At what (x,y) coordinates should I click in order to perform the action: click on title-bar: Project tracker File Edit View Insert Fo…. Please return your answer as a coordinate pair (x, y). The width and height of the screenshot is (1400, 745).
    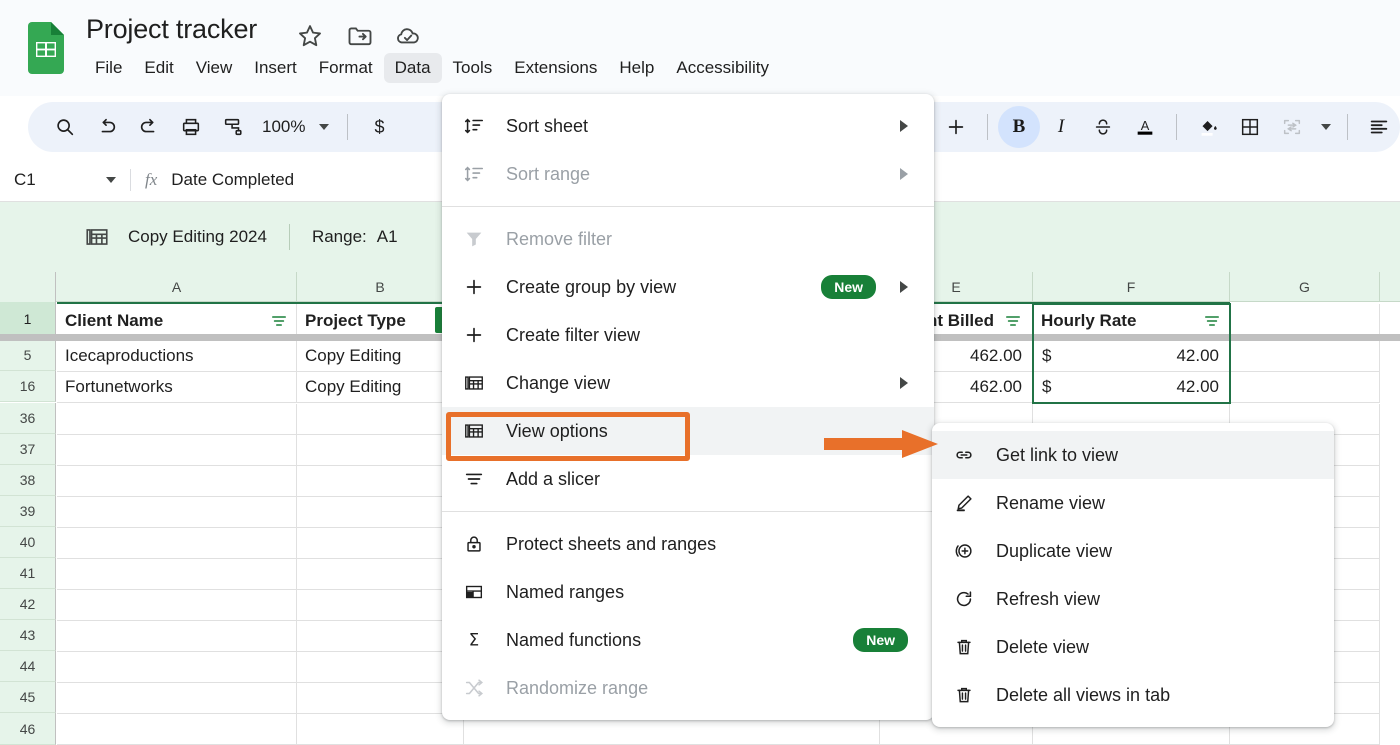
    Looking at the image, I should click on (700, 48).